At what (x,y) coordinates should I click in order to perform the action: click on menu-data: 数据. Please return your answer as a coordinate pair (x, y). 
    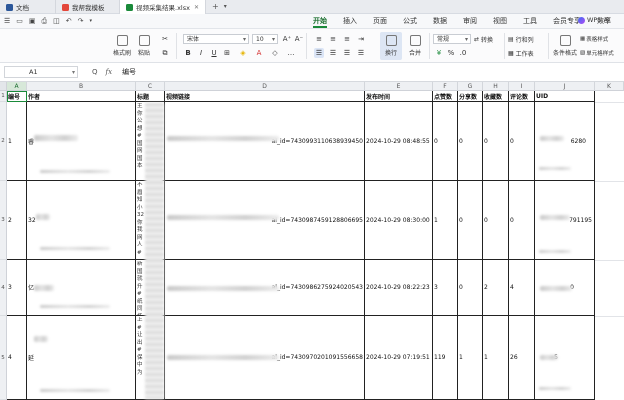
    Looking at the image, I should click on (440, 21).